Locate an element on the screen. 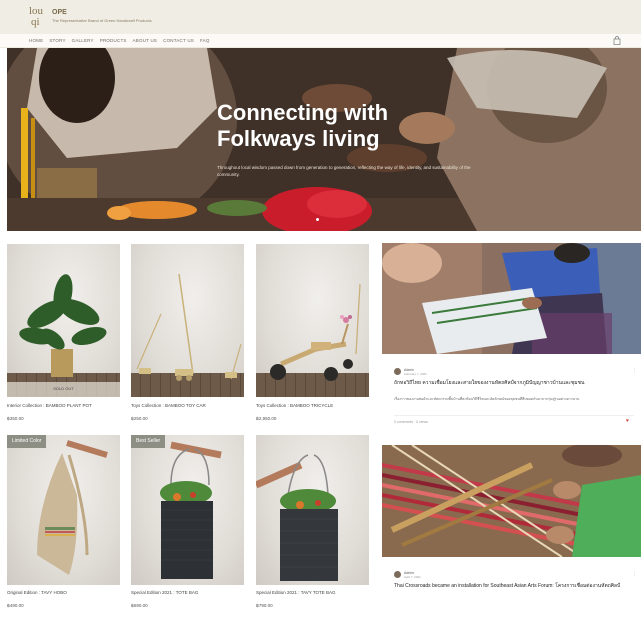 Image resolution: width=641 pixels, height=625 pixels. toy-car-illustration is located at coordinates (189, 327).